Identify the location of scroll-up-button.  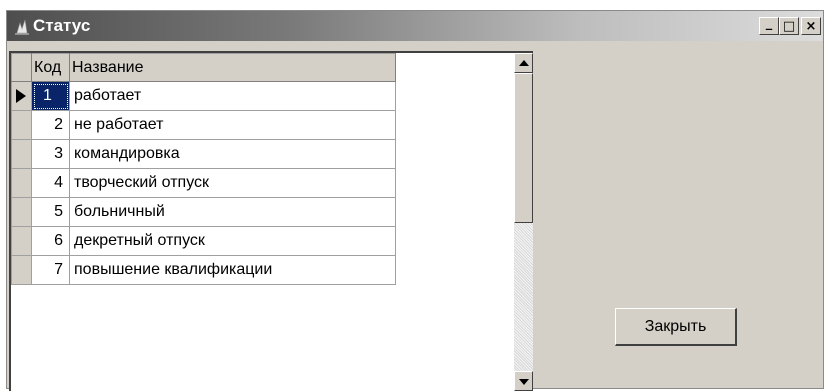
(523, 63).